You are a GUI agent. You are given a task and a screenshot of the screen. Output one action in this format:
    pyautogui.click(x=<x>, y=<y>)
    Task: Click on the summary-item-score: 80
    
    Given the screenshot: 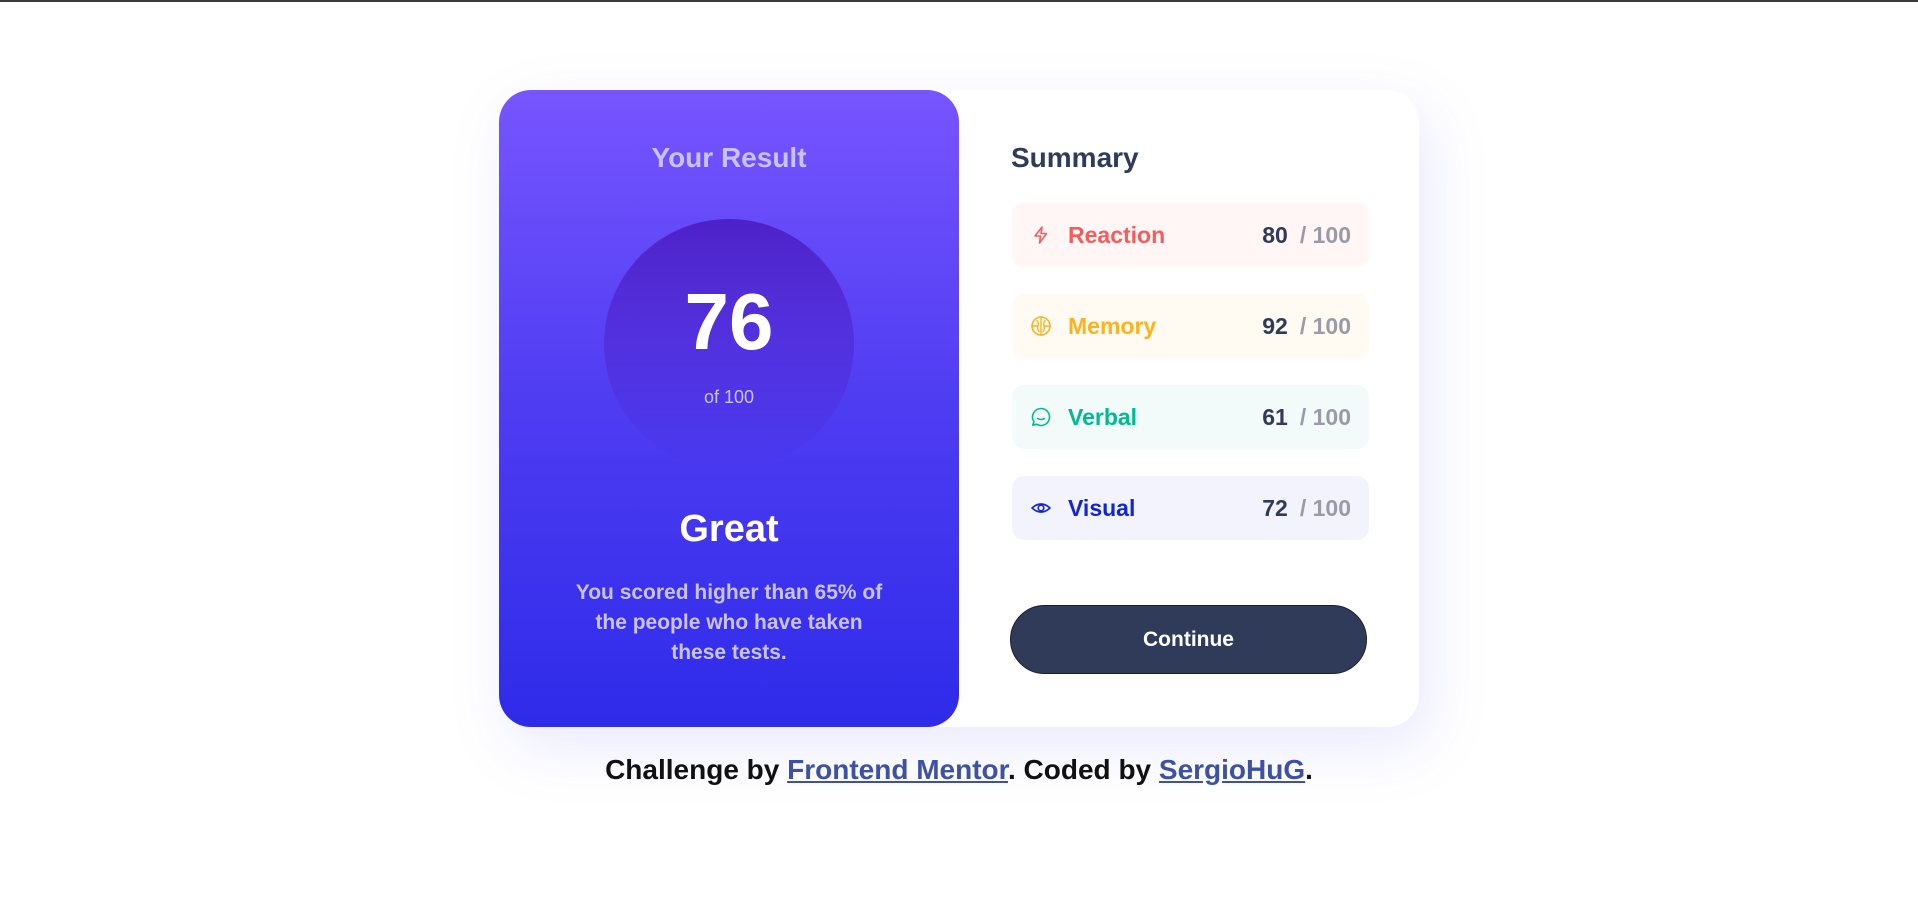 What is the action you would take?
    pyautogui.click(x=1275, y=234)
    